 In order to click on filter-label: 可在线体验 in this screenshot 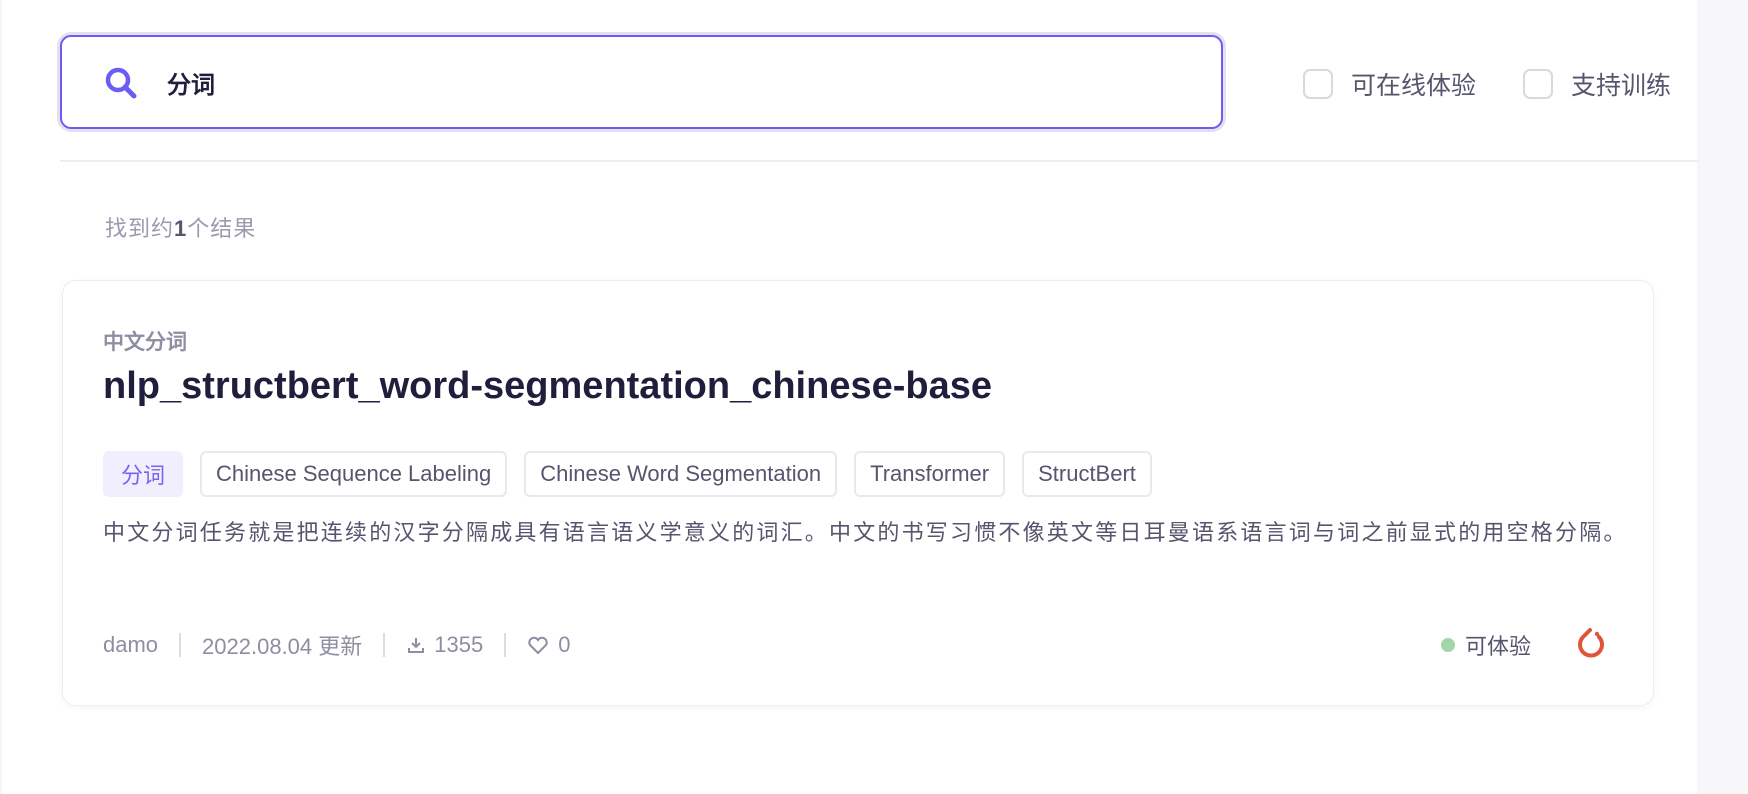, I will do `click(1414, 86)`.